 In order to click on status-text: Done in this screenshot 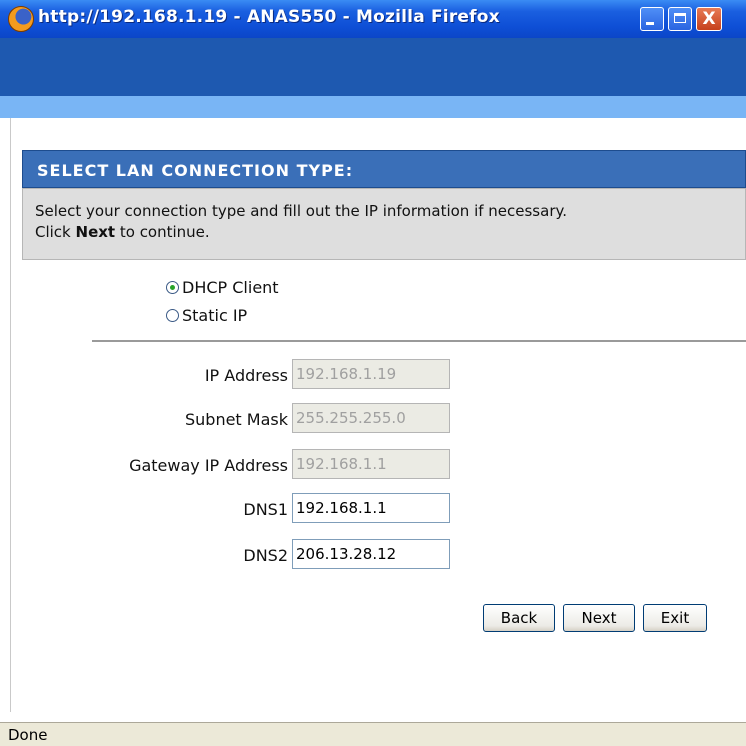, I will do `click(28, 735)`.